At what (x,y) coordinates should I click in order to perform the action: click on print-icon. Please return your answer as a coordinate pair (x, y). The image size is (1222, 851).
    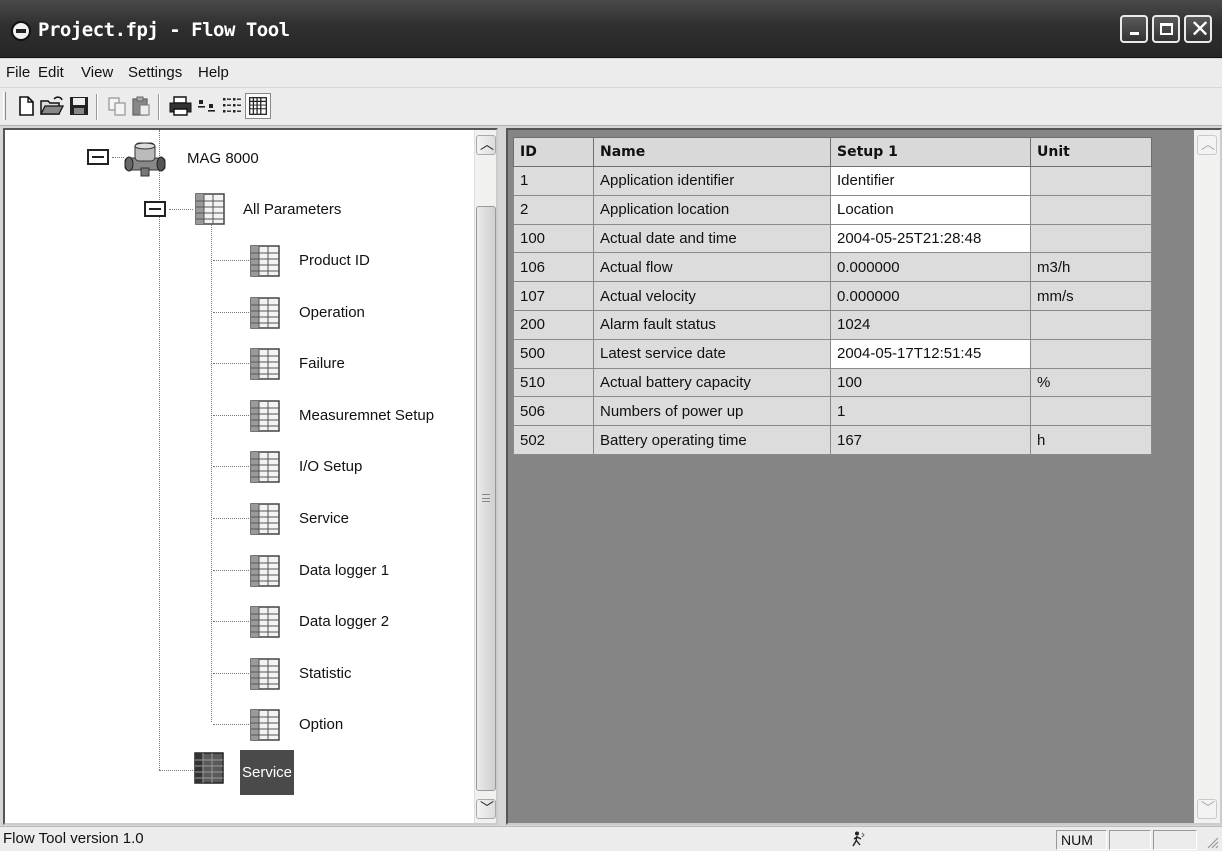
    Looking at the image, I should click on (180, 106).